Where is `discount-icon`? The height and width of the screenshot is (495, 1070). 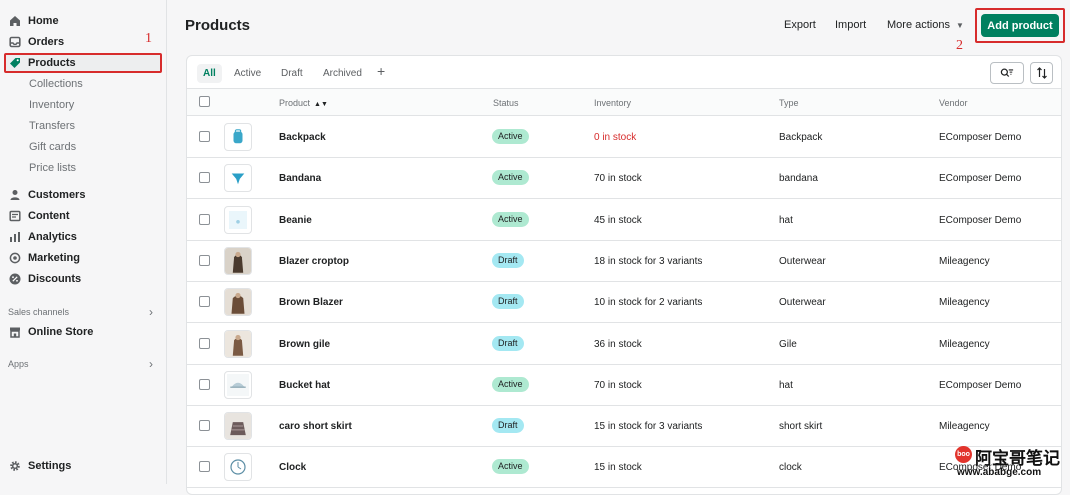 discount-icon is located at coordinates (15, 279).